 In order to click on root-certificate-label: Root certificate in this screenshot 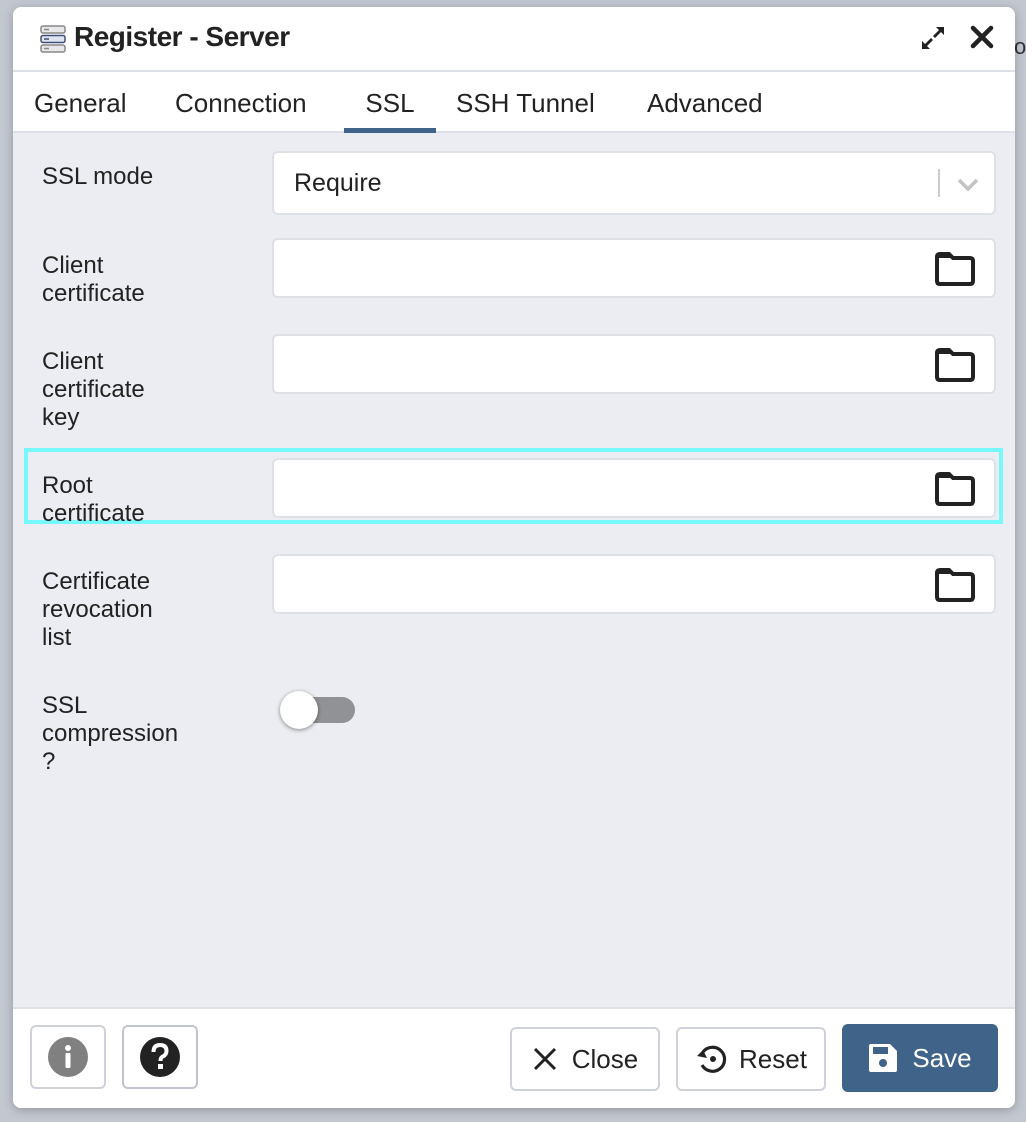, I will do `click(93, 500)`.